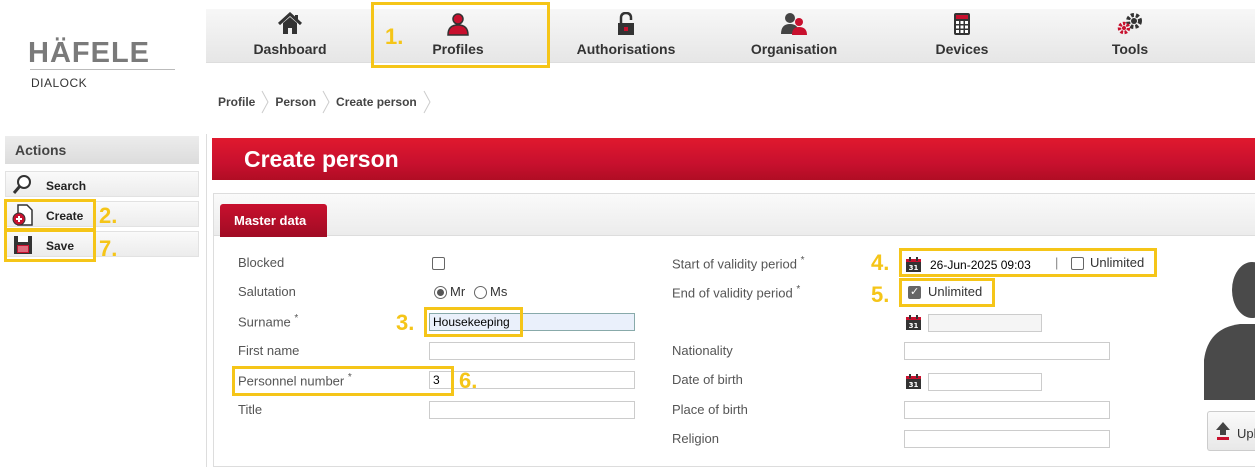  Describe the element at coordinates (962, 36) in the screenshot. I see `nav-devices: Devices` at that location.